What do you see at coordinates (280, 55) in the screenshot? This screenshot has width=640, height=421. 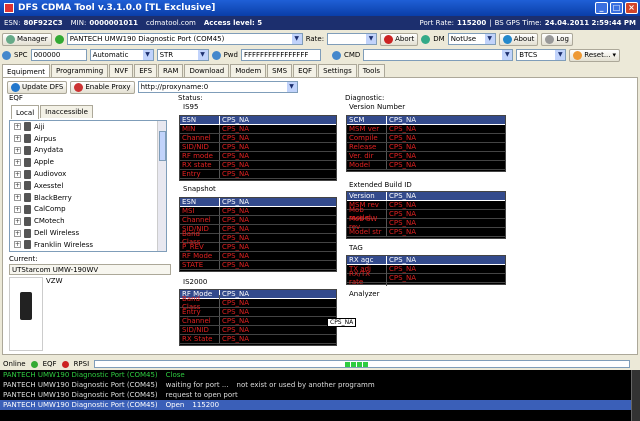 I see `pwd-input: FFFFFFFFFFFFFFFF` at bounding box center [280, 55].